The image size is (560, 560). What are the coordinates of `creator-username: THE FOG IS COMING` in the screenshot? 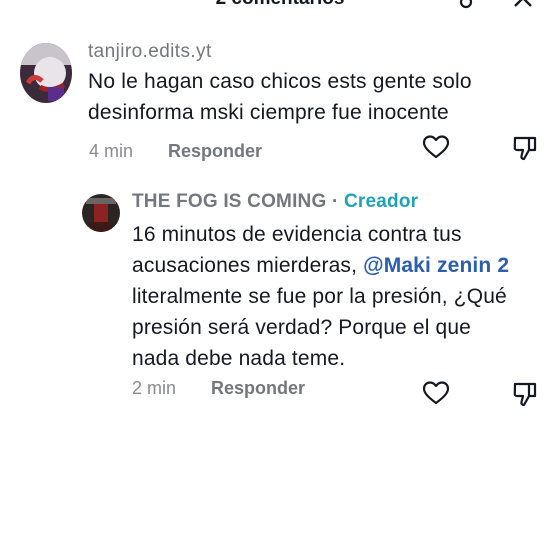 It's located at (229, 201).